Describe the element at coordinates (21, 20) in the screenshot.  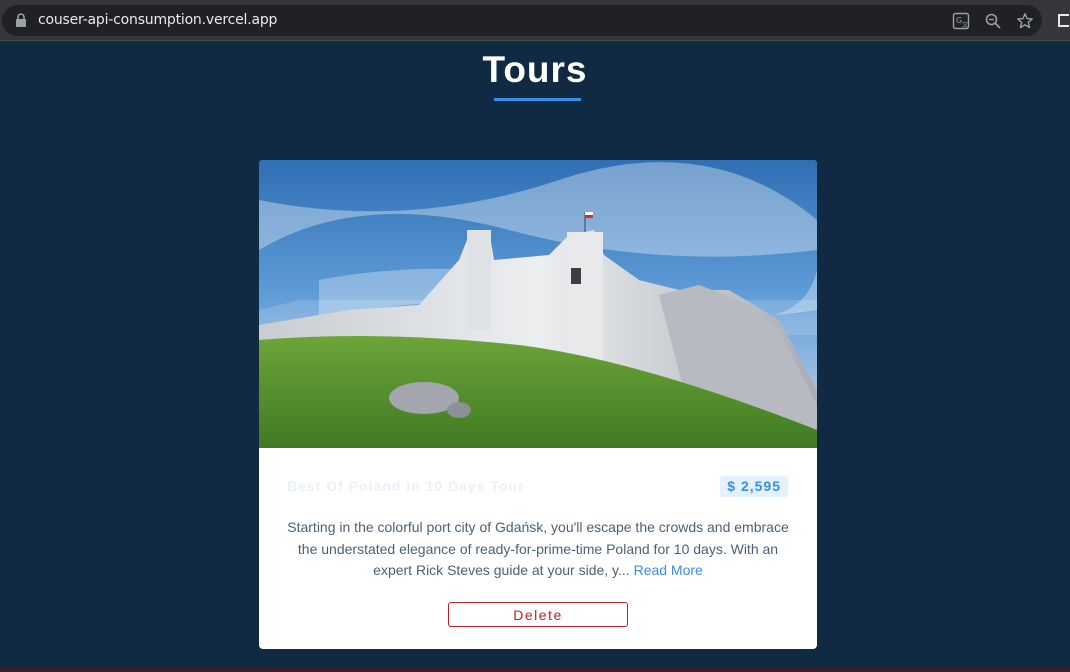
I see `lock-icon` at that location.